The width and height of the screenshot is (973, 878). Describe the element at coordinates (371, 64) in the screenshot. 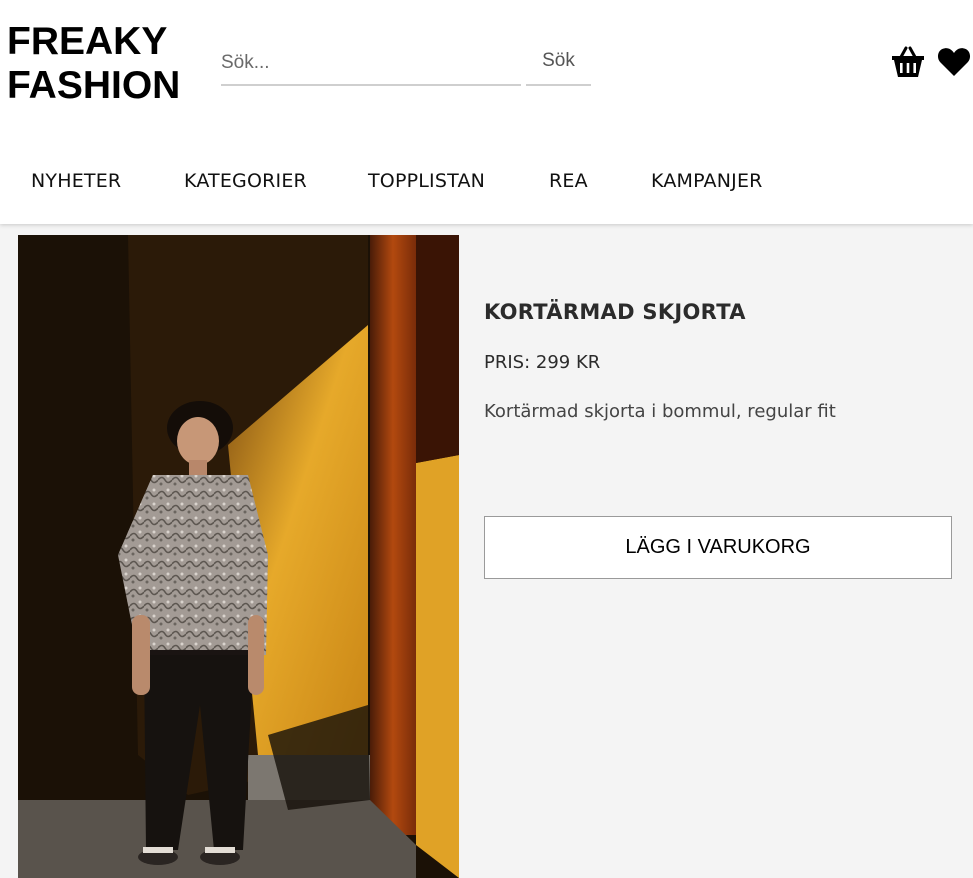

I see `search-input` at that location.